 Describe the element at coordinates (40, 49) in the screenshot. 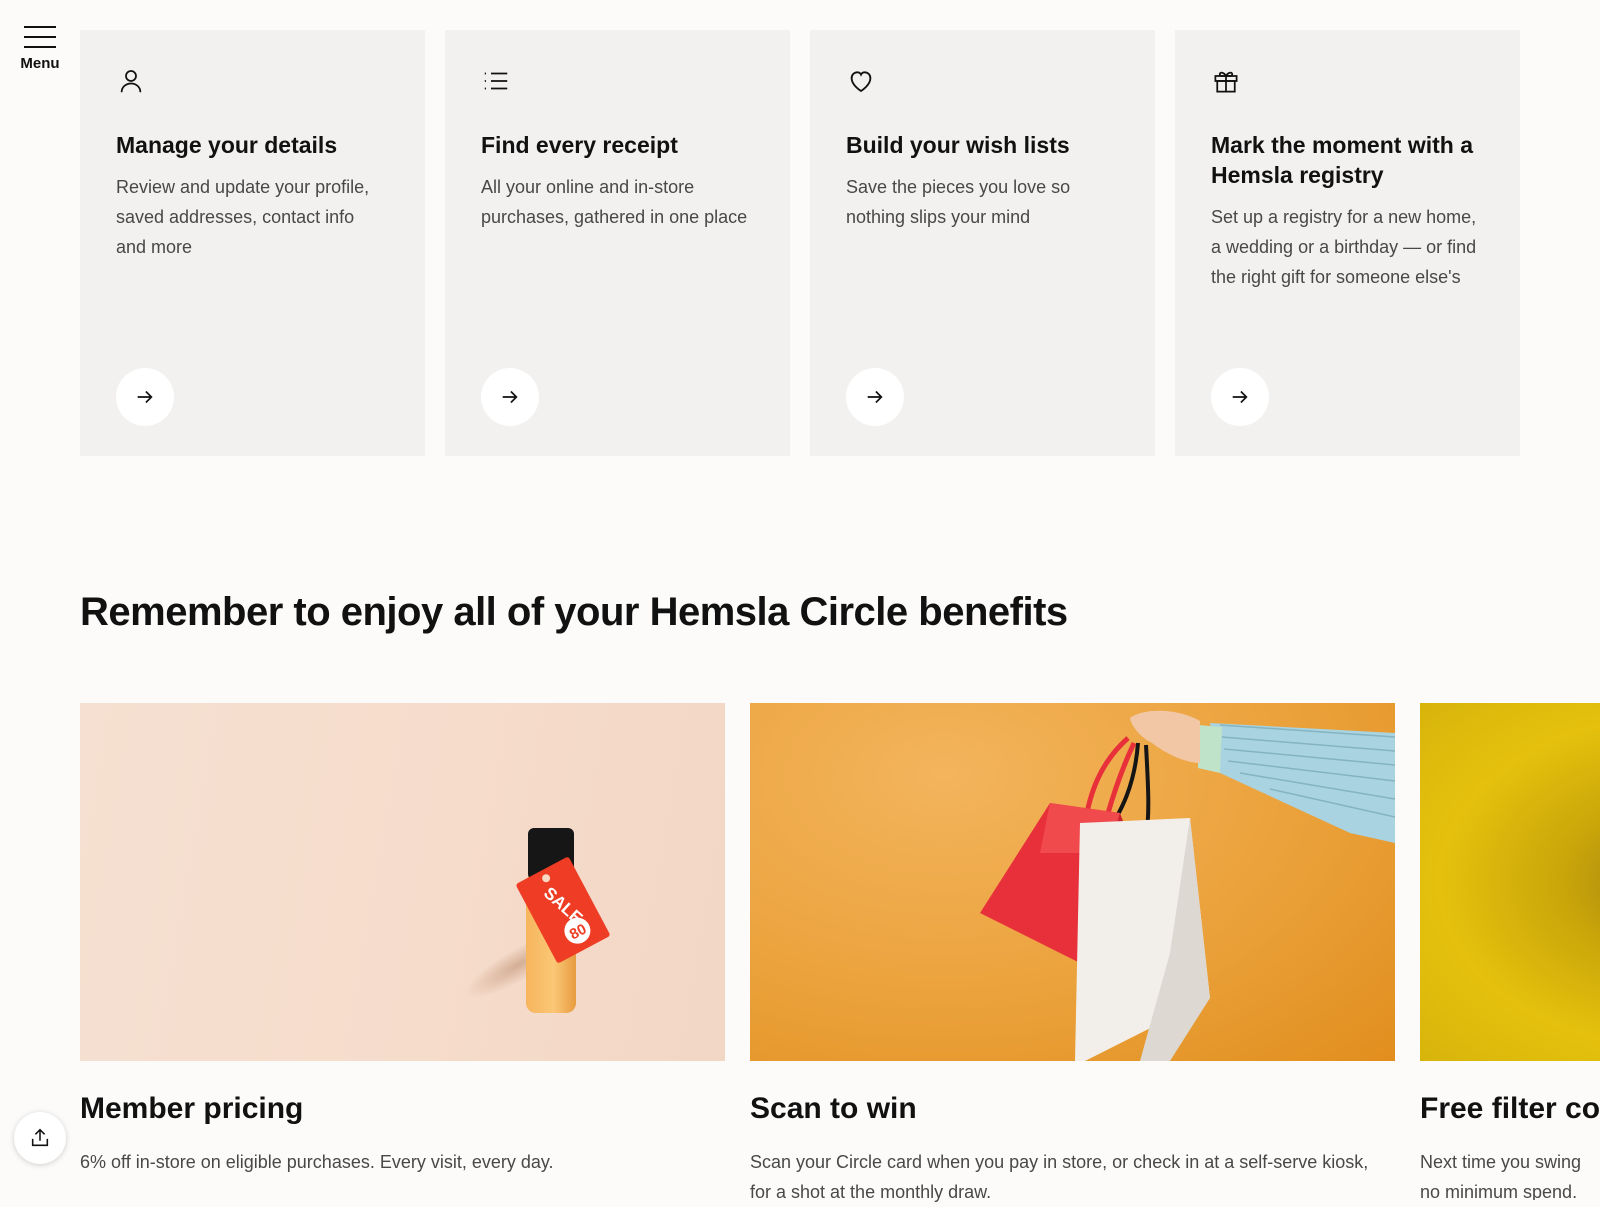

I see `menu-button: Menu` at that location.